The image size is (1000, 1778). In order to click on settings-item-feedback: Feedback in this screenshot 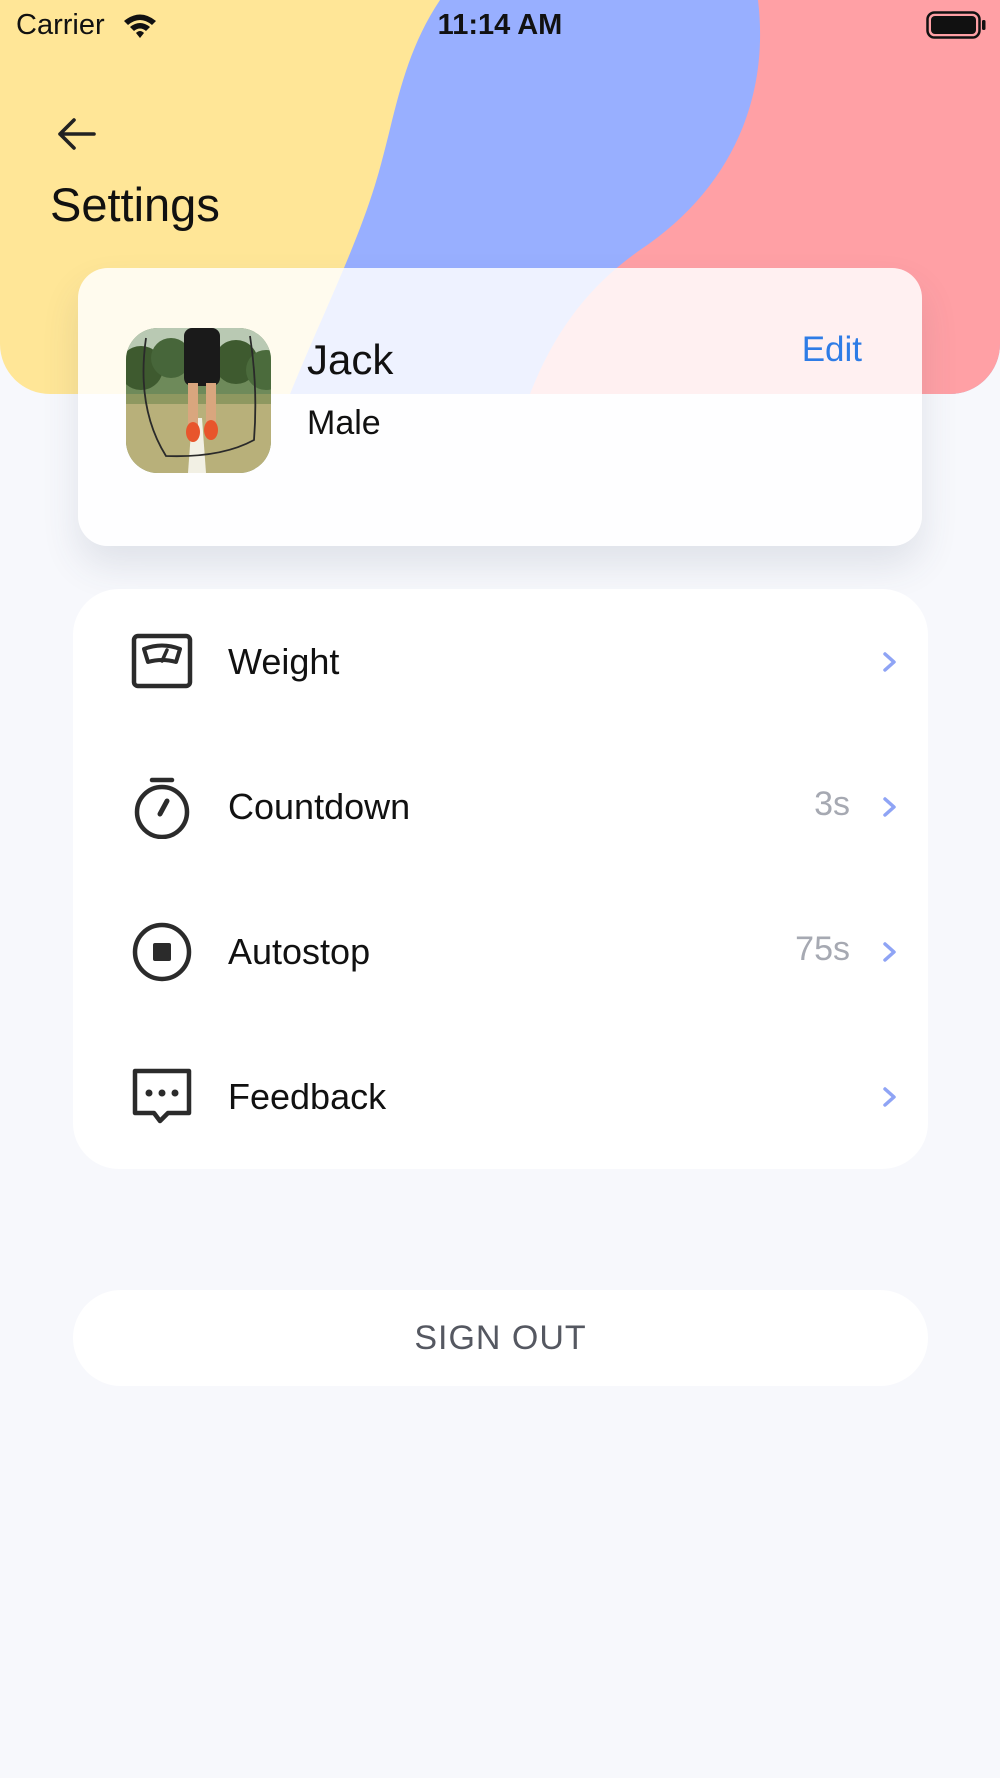, I will do `click(500, 1096)`.